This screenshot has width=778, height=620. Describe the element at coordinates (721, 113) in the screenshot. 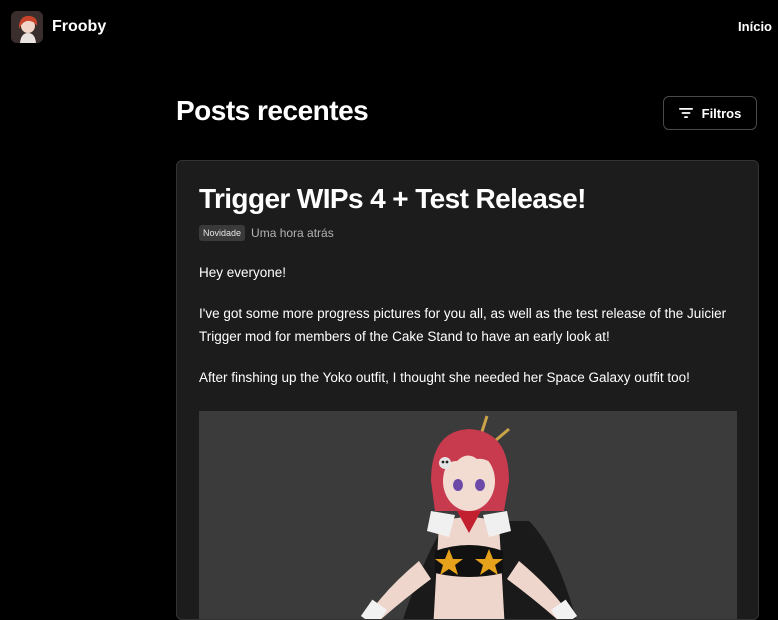

I see `filters-button-label: Filtros` at that location.